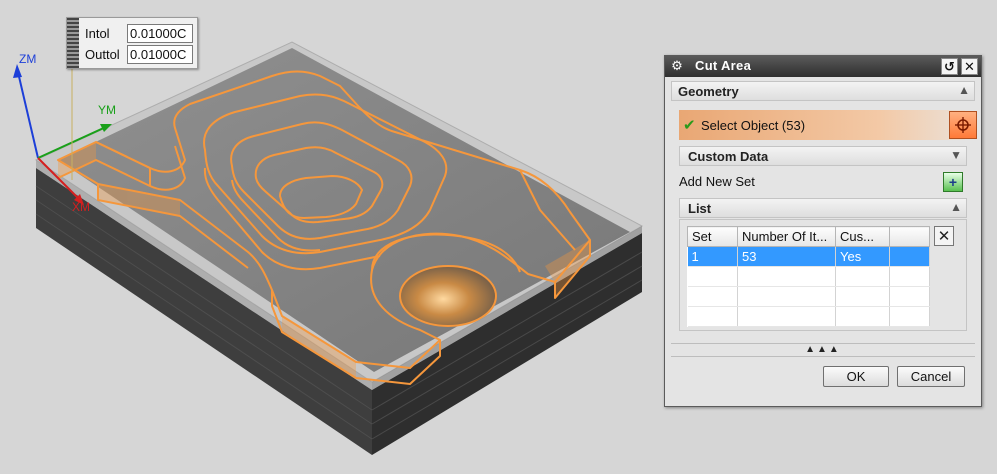 The width and height of the screenshot is (997, 474). What do you see at coordinates (712, 236) in the screenshot?
I see `column-header-set: Set` at bounding box center [712, 236].